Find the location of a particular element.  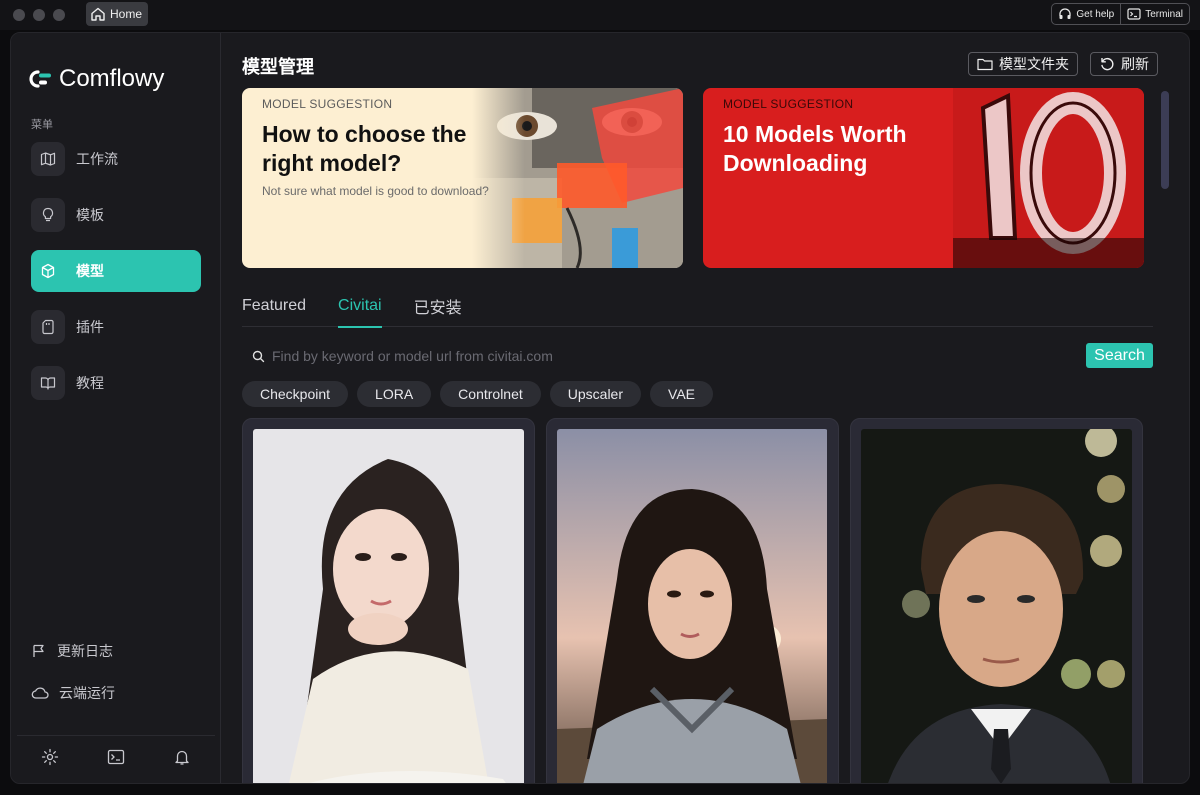

sidebar-item-tutorials: 教程 is located at coordinates (116, 383).